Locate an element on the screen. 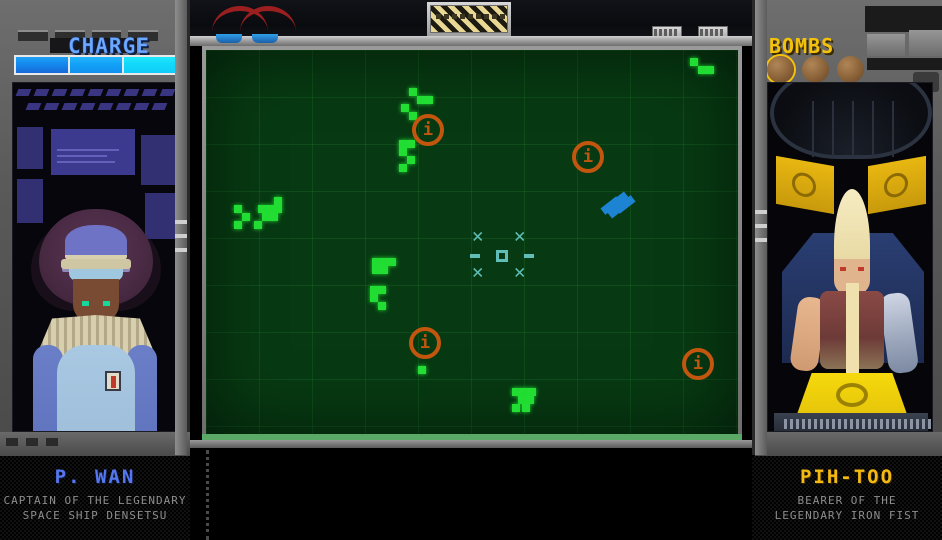 Image resolution: width=942 pixels, height=540 pixels. captain-title-line-1: CAPTAIN OF THE LEGENDARY is located at coordinates (95, 500).